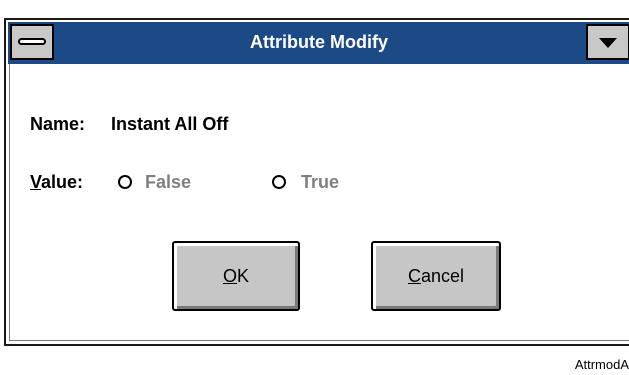 This screenshot has width=629, height=375. I want to click on ok-button: OK, so click(236, 276).